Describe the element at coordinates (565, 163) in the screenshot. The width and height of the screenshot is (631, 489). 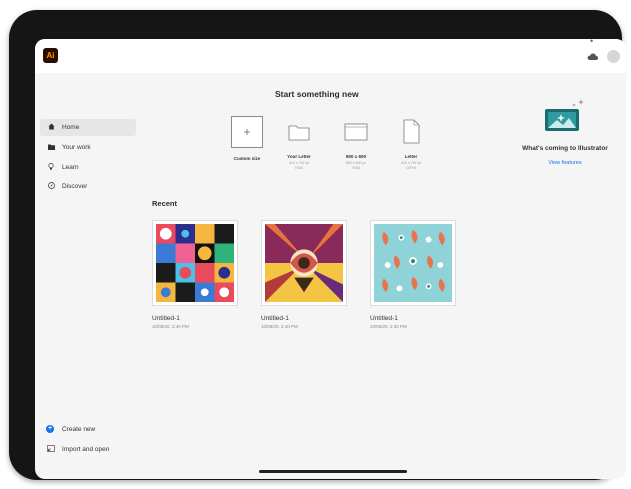
I see `view-features-link: View features` at that location.